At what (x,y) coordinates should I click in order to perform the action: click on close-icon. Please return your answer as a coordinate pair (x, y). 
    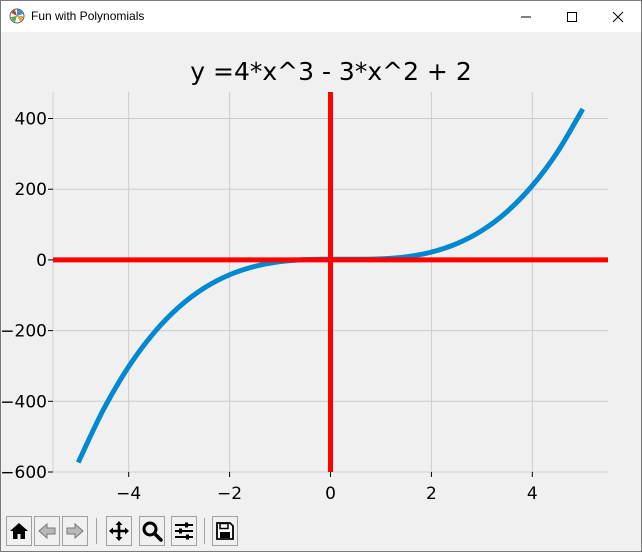
    Looking at the image, I should click on (618, 16).